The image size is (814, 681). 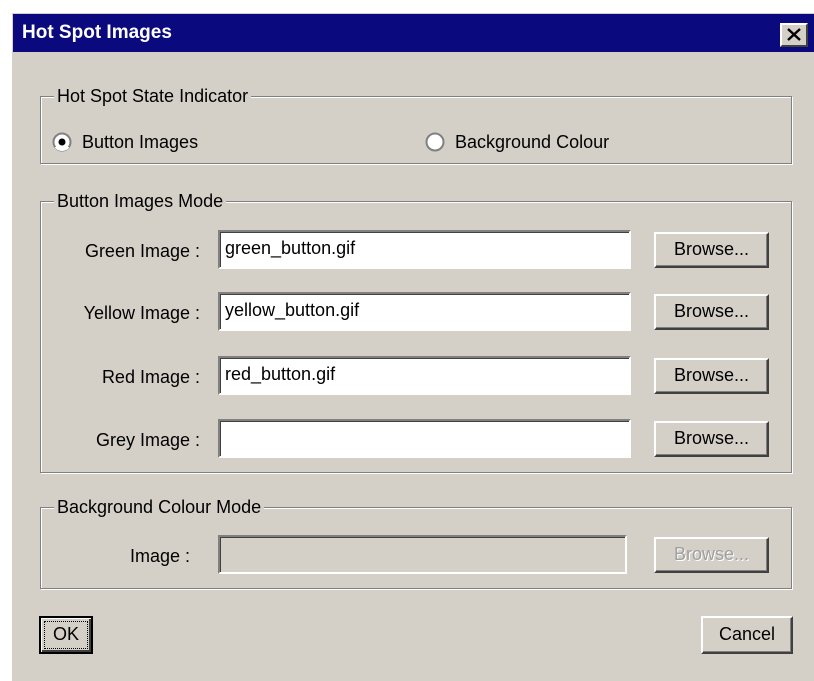 I want to click on cancel-button: Cancel, so click(x=747, y=635).